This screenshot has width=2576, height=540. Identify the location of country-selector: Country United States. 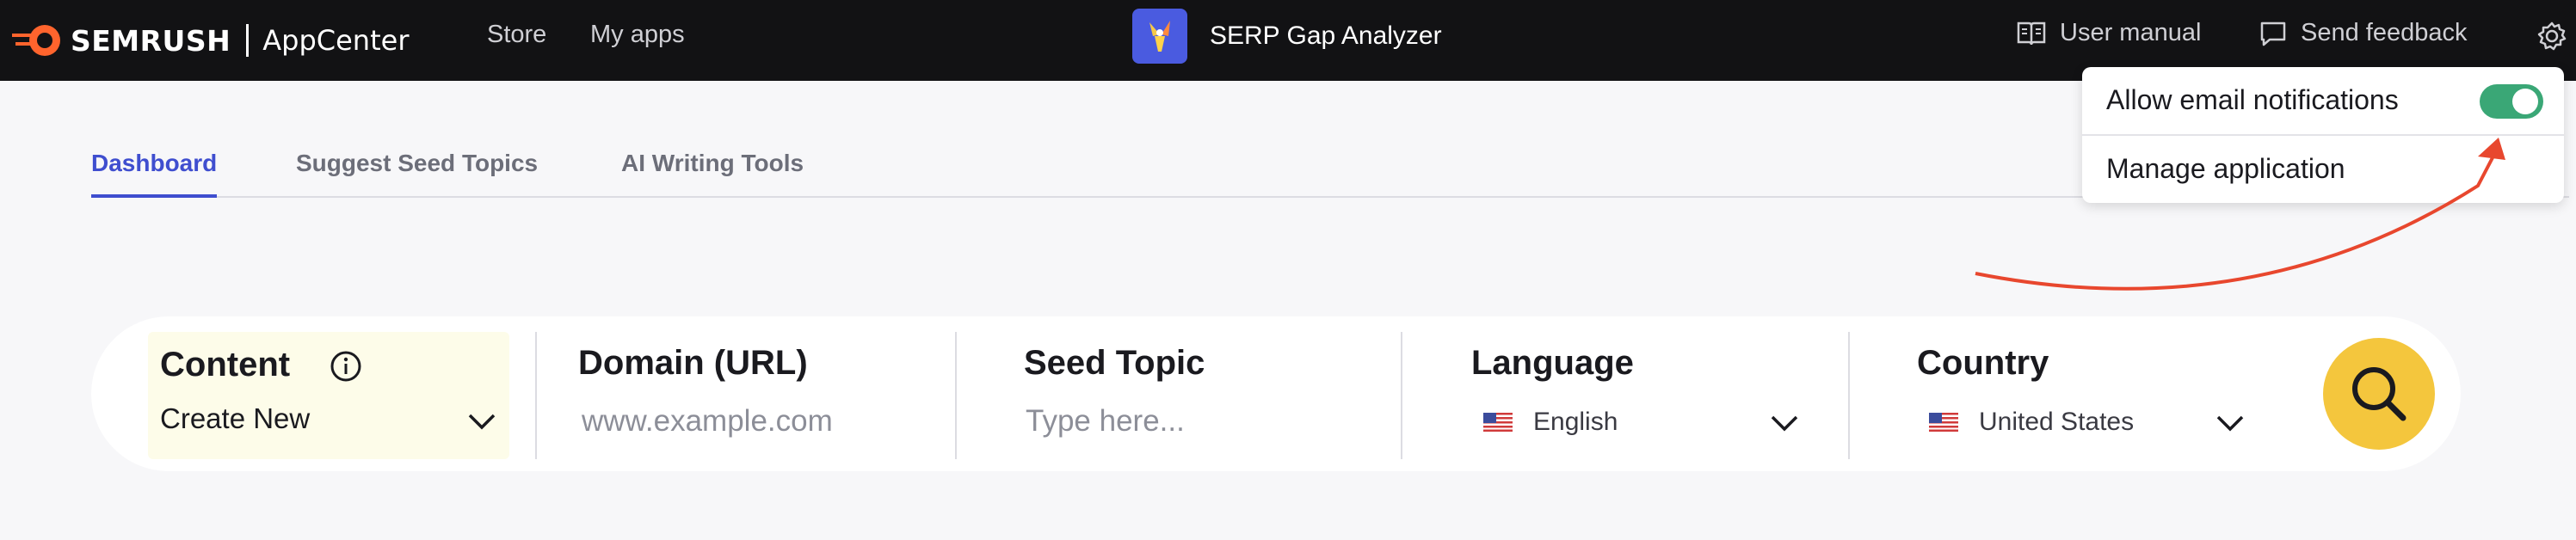
(2097, 396).